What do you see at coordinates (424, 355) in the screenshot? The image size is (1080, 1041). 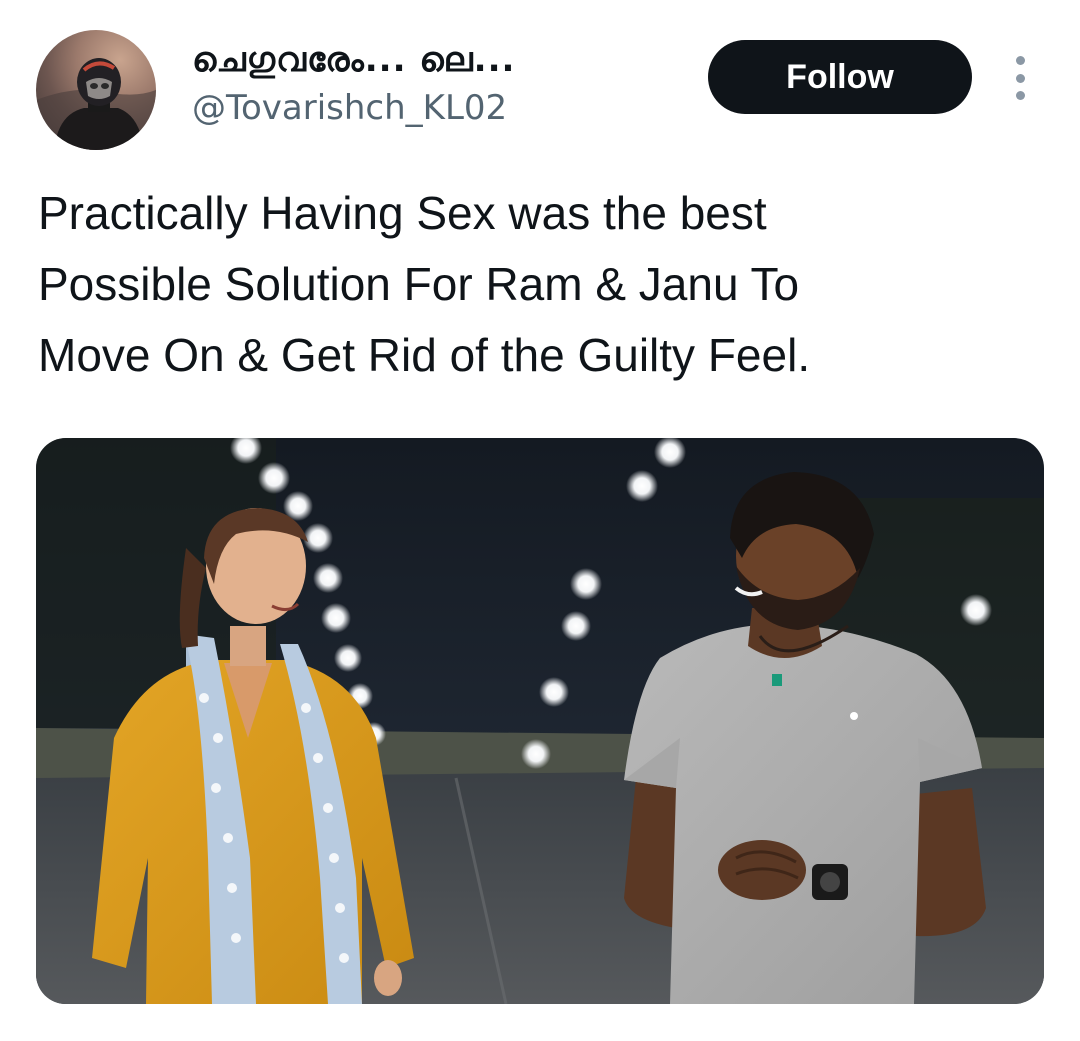 I see `tweet-text-line: Move On & Get Rid of the Guilty Feel.` at bounding box center [424, 355].